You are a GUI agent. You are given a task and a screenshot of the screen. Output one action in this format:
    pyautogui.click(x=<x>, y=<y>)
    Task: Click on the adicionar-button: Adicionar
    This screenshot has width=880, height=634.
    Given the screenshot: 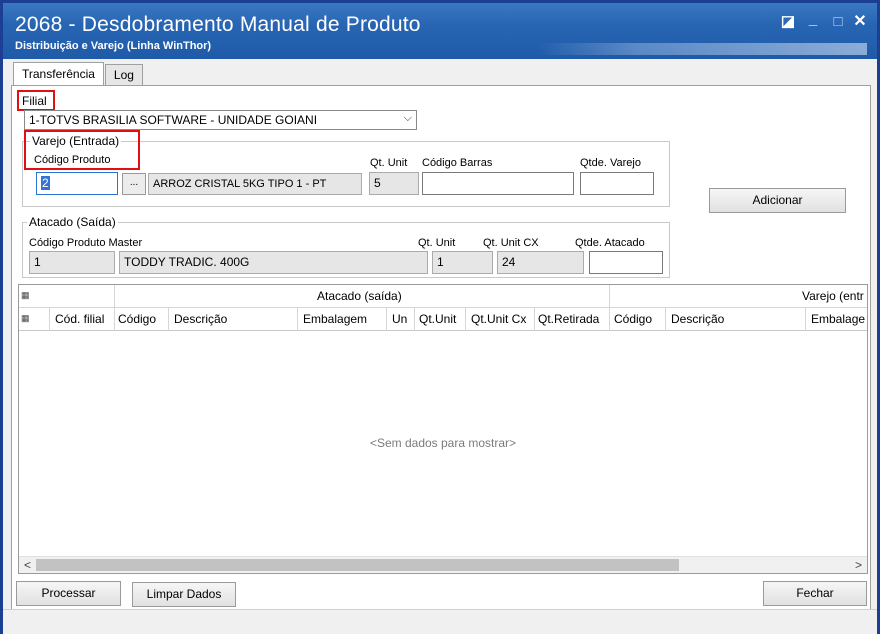 What is the action you would take?
    pyautogui.click(x=777, y=200)
    